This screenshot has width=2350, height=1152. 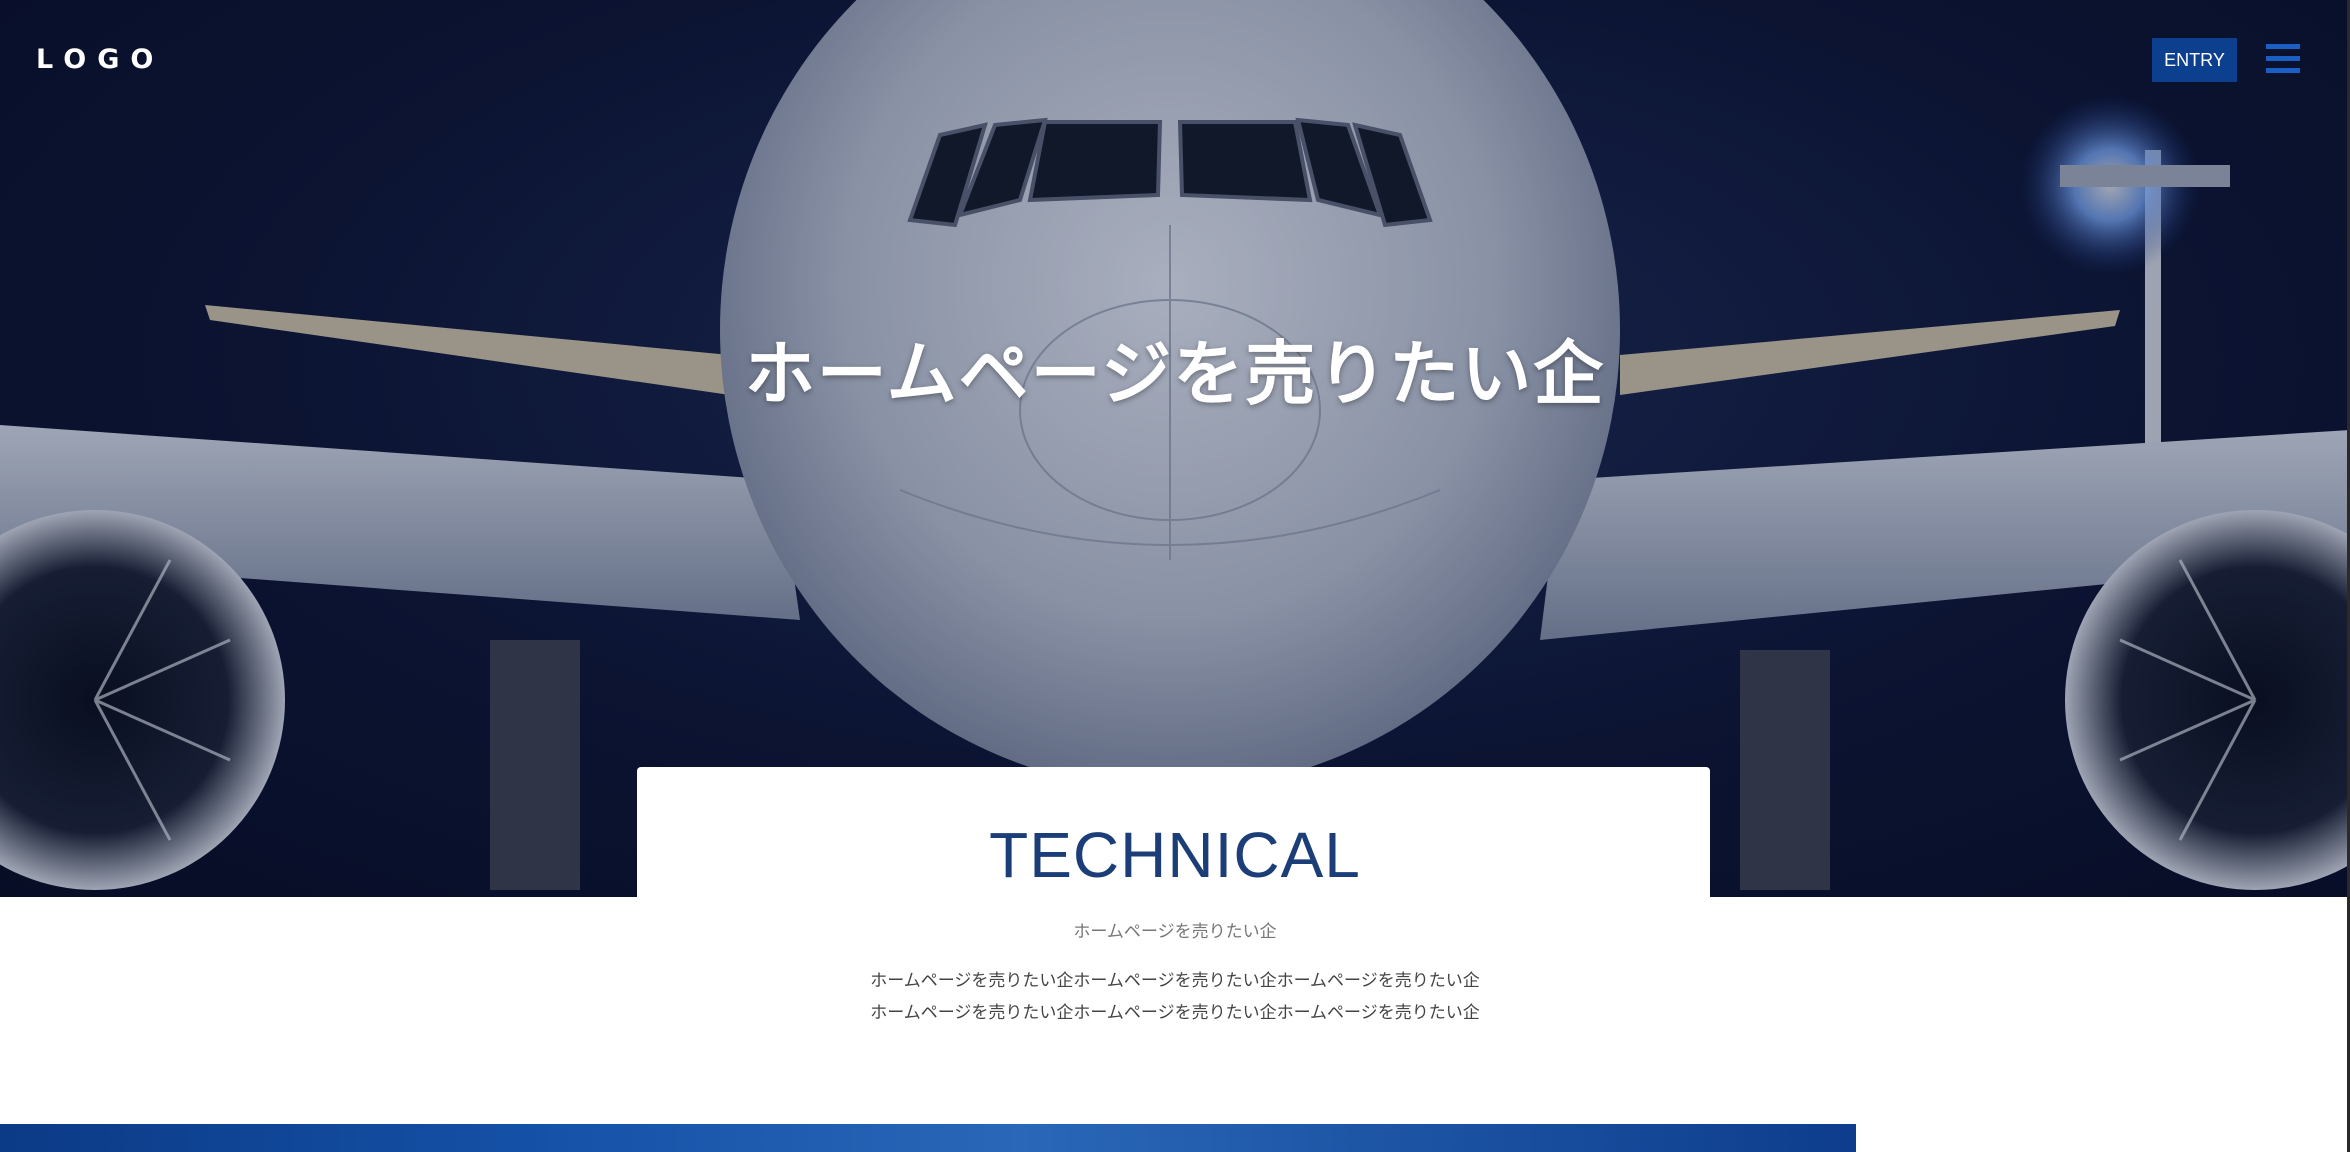 I want to click on next-section-banner, so click(x=928, y=1138).